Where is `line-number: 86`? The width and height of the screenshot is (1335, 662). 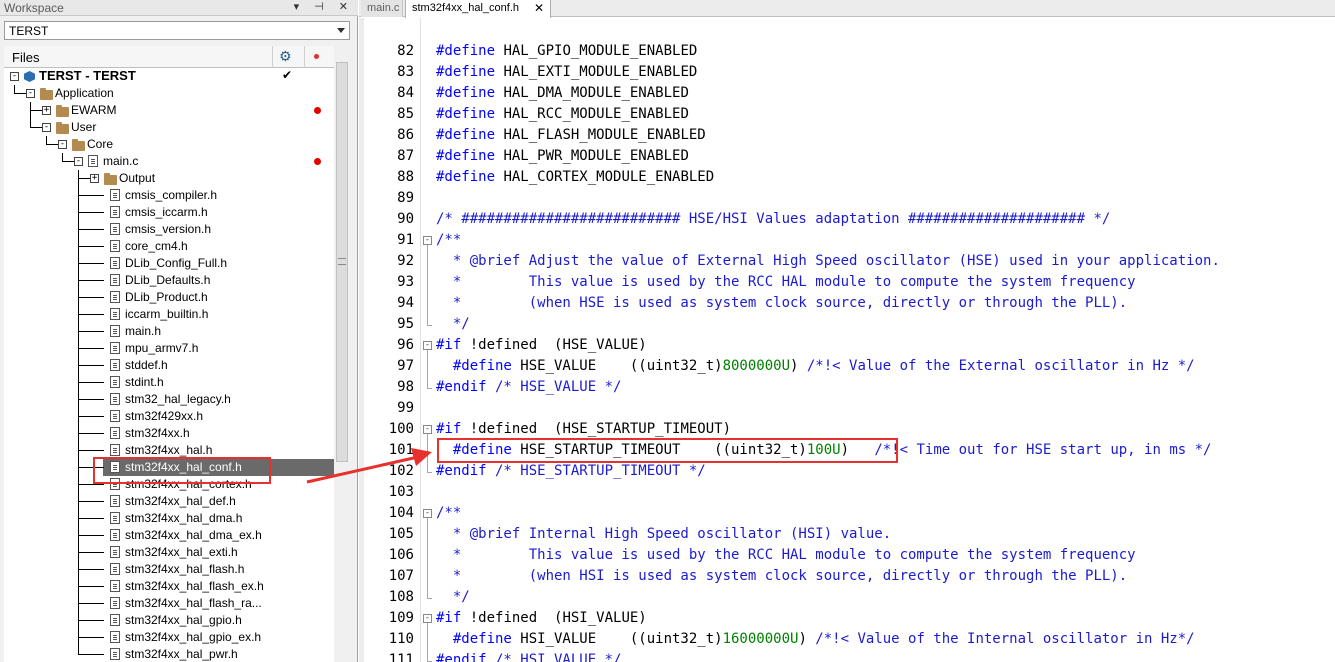
line-number: 86 is located at coordinates (405, 135).